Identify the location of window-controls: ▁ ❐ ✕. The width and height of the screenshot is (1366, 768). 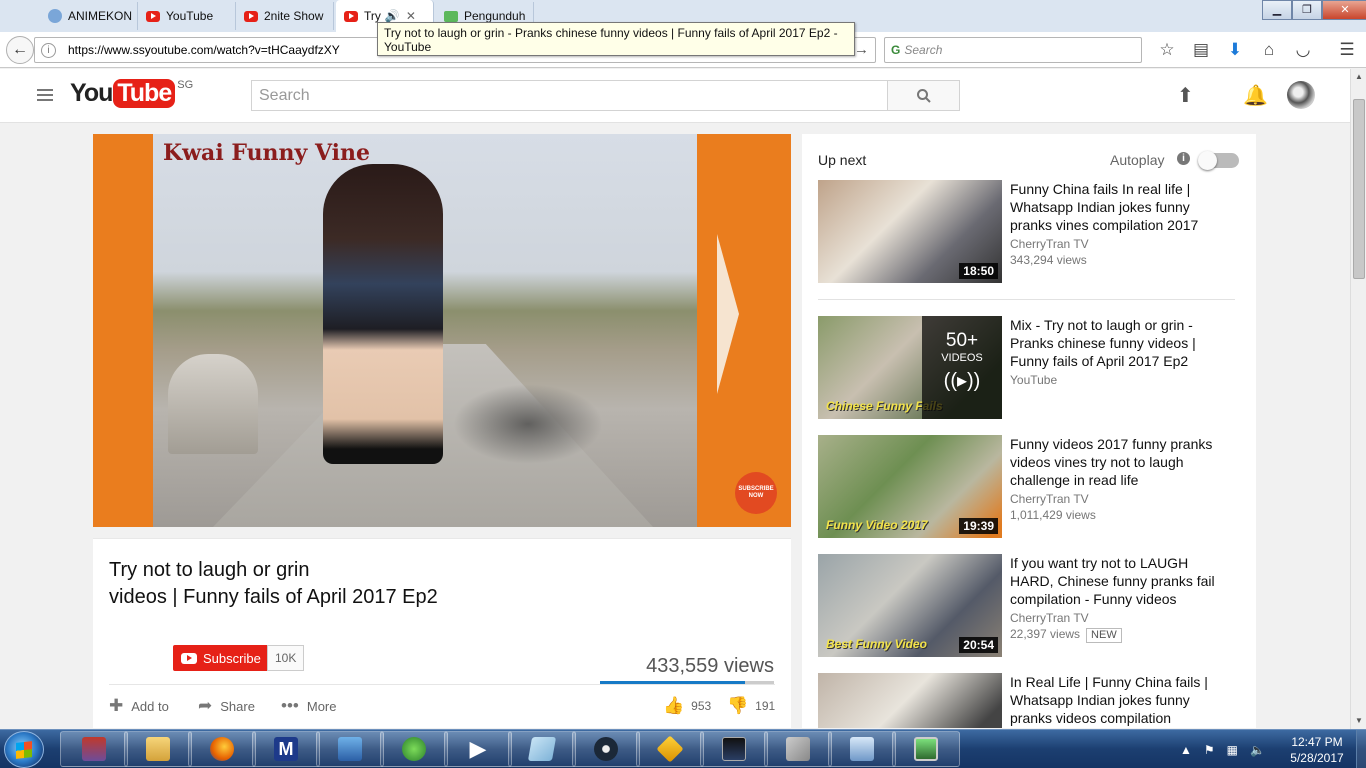
(1314, 10).